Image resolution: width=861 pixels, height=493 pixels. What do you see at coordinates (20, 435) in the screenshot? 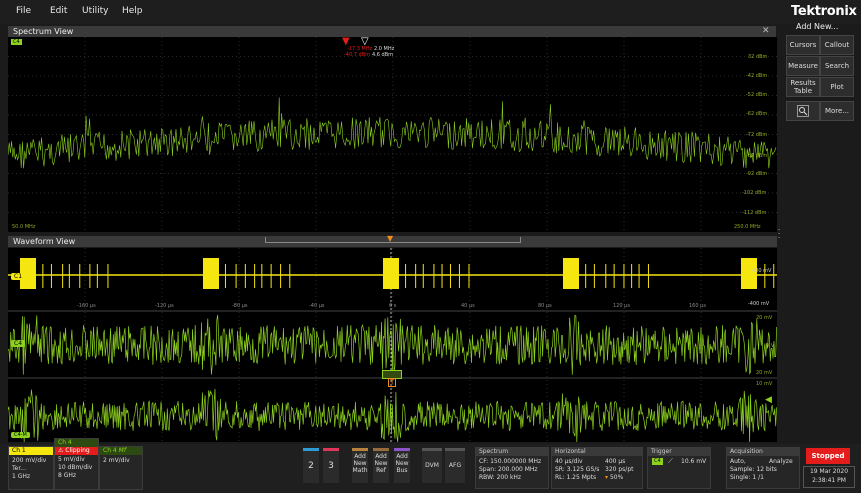
I see `ch4-math-tag: C4-M` at bounding box center [20, 435].